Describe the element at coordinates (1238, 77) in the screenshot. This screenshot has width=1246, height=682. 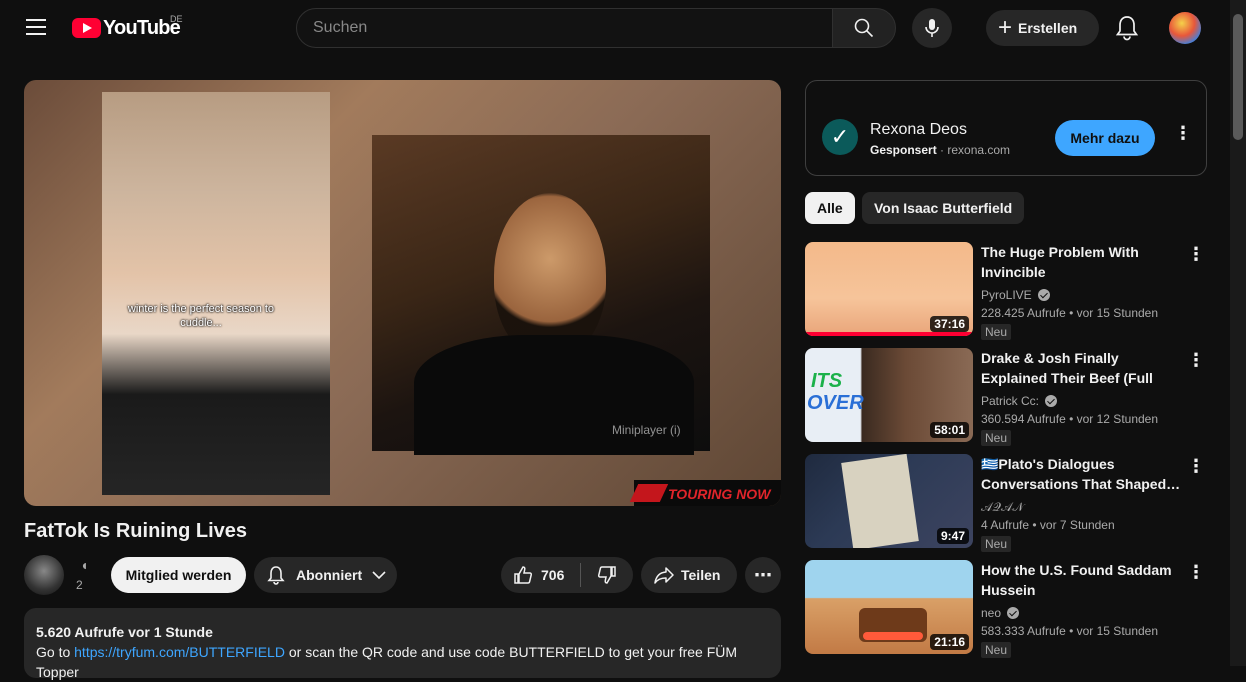
I see `scrollbar-thumb` at that location.